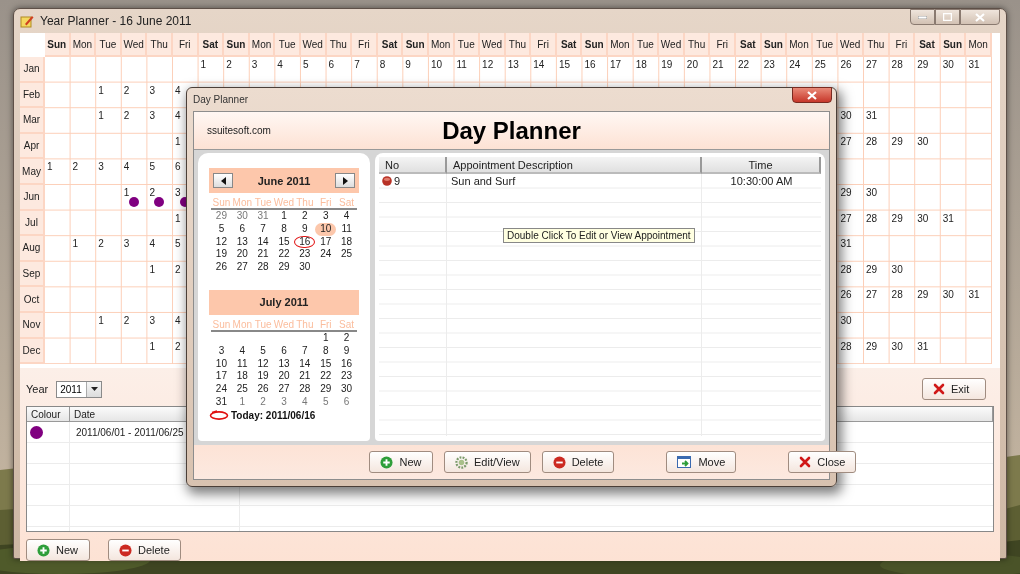 The image size is (1020, 574). What do you see at coordinates (331, 64) in the screenshot?
I see `day-number: 6` at bounding box center [331, 64].